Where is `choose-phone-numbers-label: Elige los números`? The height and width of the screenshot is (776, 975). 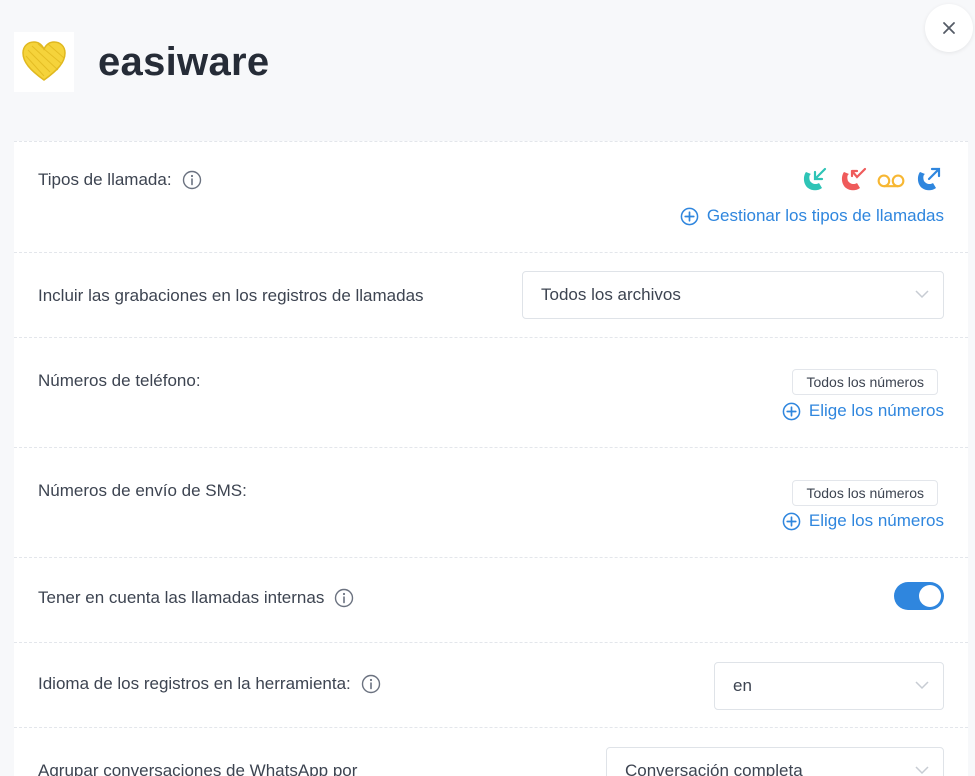
choose-phone-numbers-label: Elige los números is located at coordinates (876, 410).